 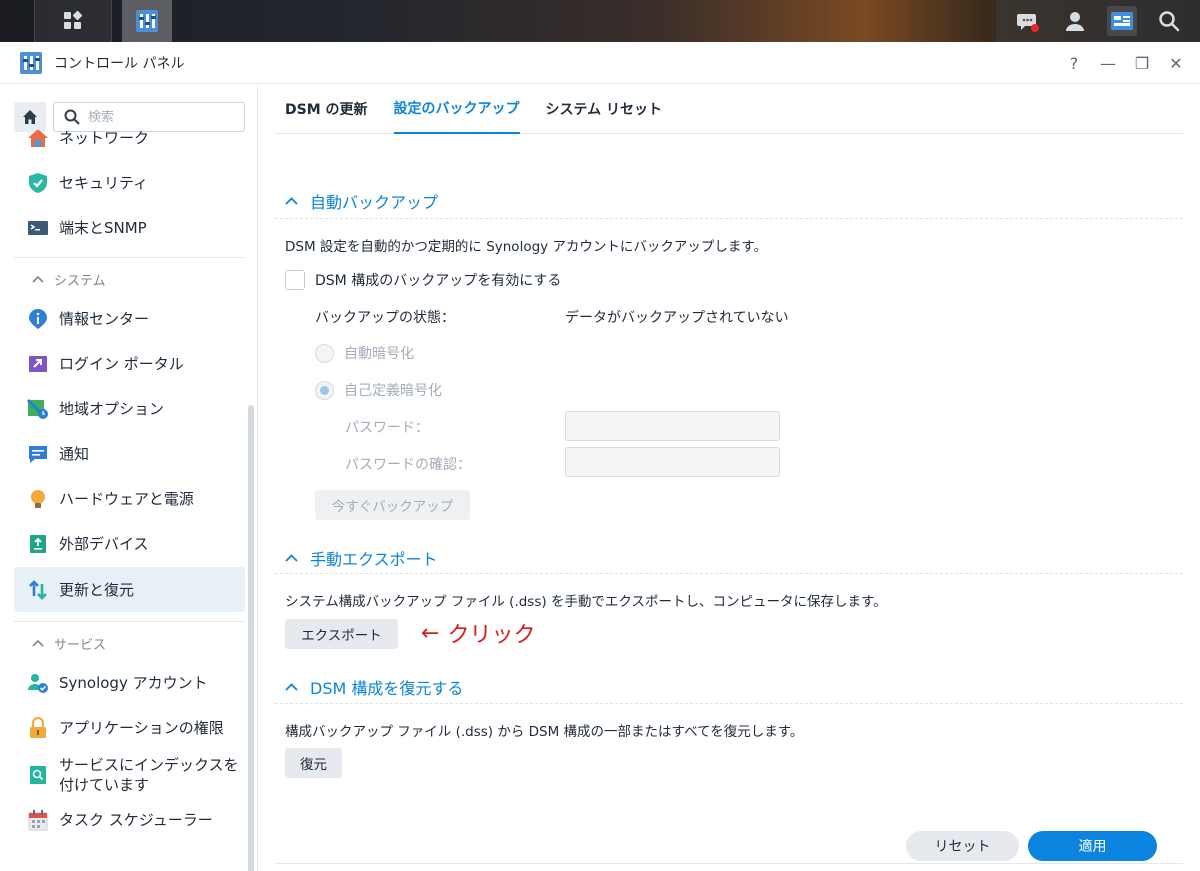 What do you see at coordinates (1142, 63) in the screenshot?
I see `restore-button: ❐` at bounding box center [1142, 63].